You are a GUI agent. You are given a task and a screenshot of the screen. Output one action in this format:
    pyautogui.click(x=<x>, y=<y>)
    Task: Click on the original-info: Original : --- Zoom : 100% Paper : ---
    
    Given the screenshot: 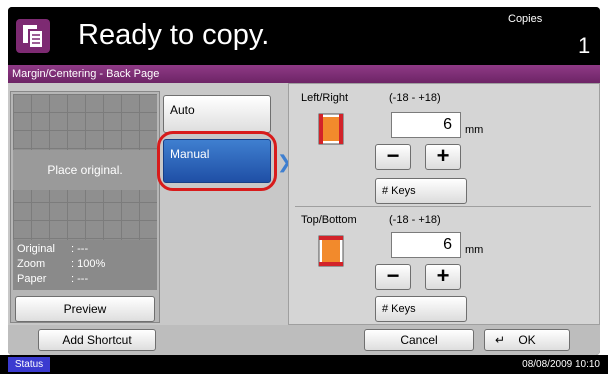 What is the action you would take?
    pyautogui.click(x=85, y=265)
    